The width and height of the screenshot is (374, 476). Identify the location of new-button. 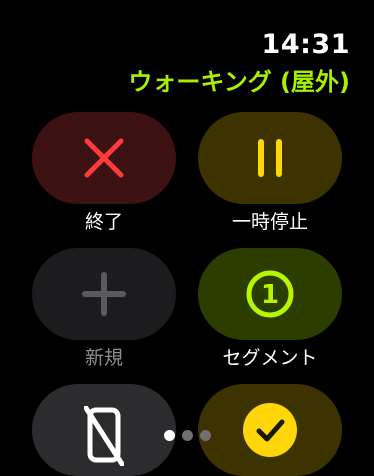
(104, 294).